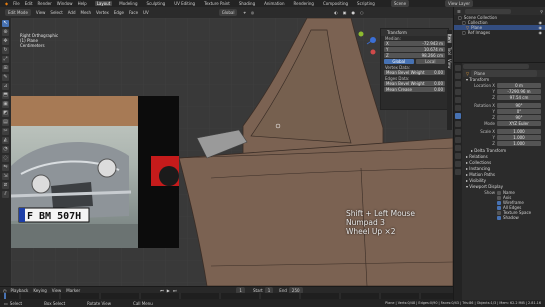  What do you see at coordinates (39, 290) in the screenshot?
I see `keying-menu: Keying` at bounding box center [39, 290].